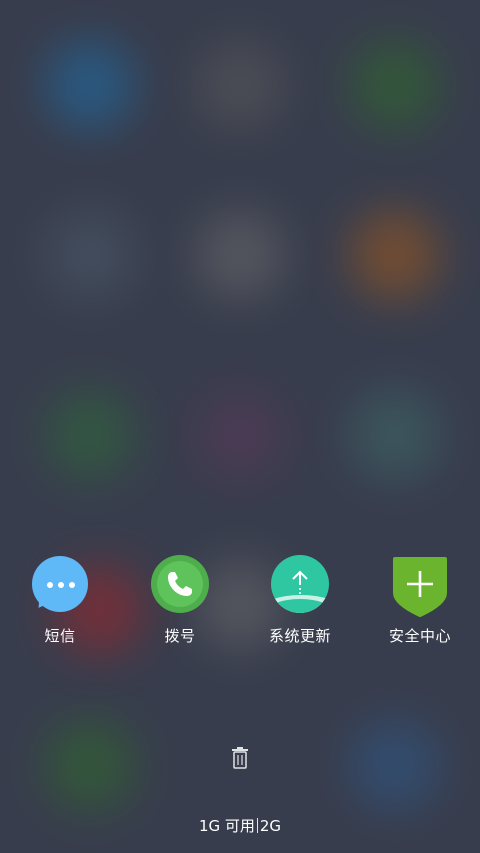 This screenshot has width=480, height=853. I want to click on app-label: 系统更新, so click(299, 636).